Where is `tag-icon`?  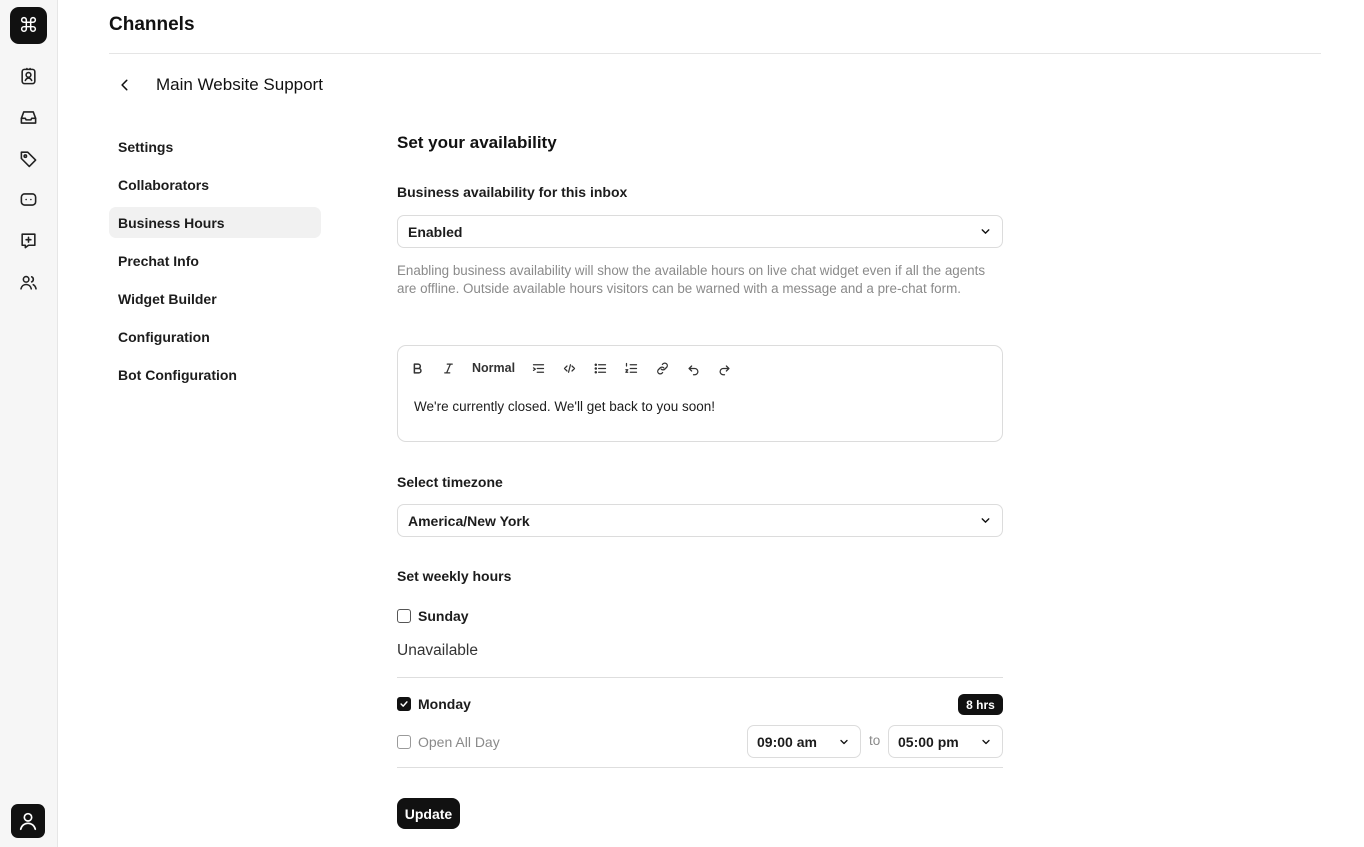 tag-icon is located at coordinates (28, 158).